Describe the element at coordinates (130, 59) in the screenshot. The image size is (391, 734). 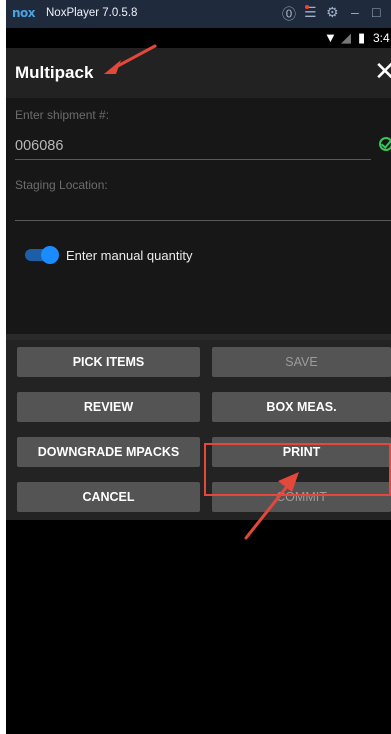
I see `title-arrow` at that location.